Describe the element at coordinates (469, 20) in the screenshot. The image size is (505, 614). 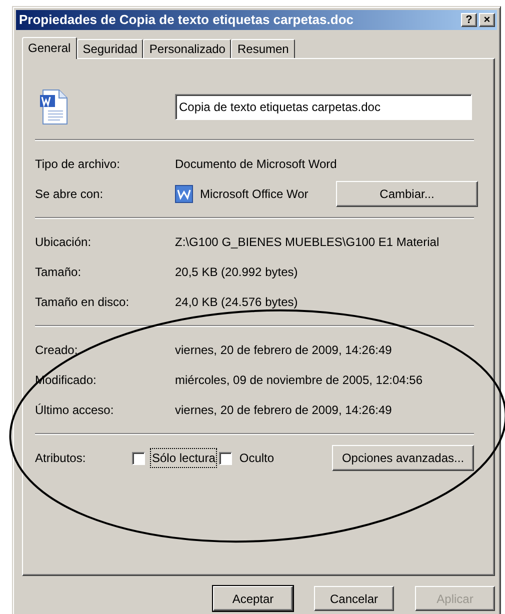
I see `help-button: ?` at that location.